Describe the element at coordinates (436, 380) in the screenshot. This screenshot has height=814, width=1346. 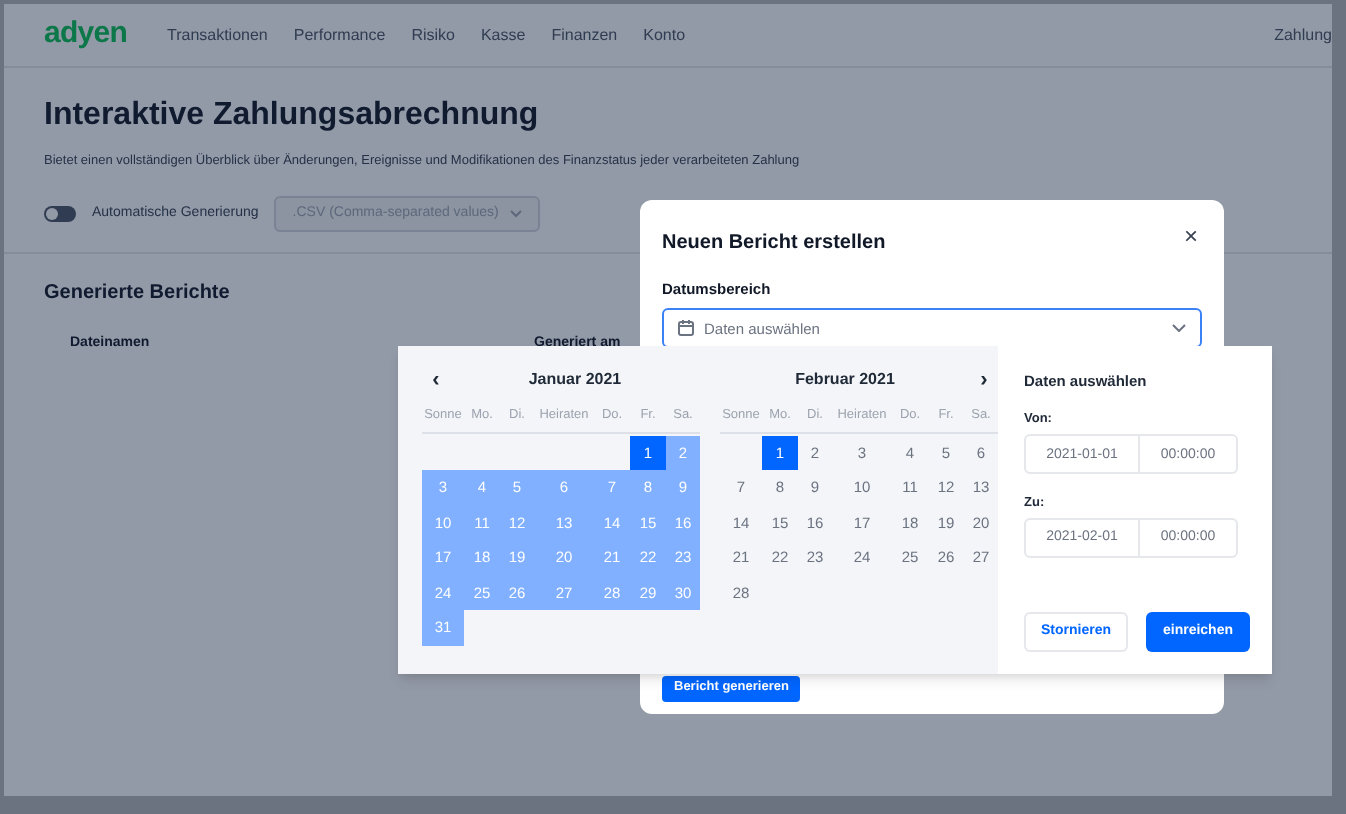
I see `previous-month-button: ‹` at that location.